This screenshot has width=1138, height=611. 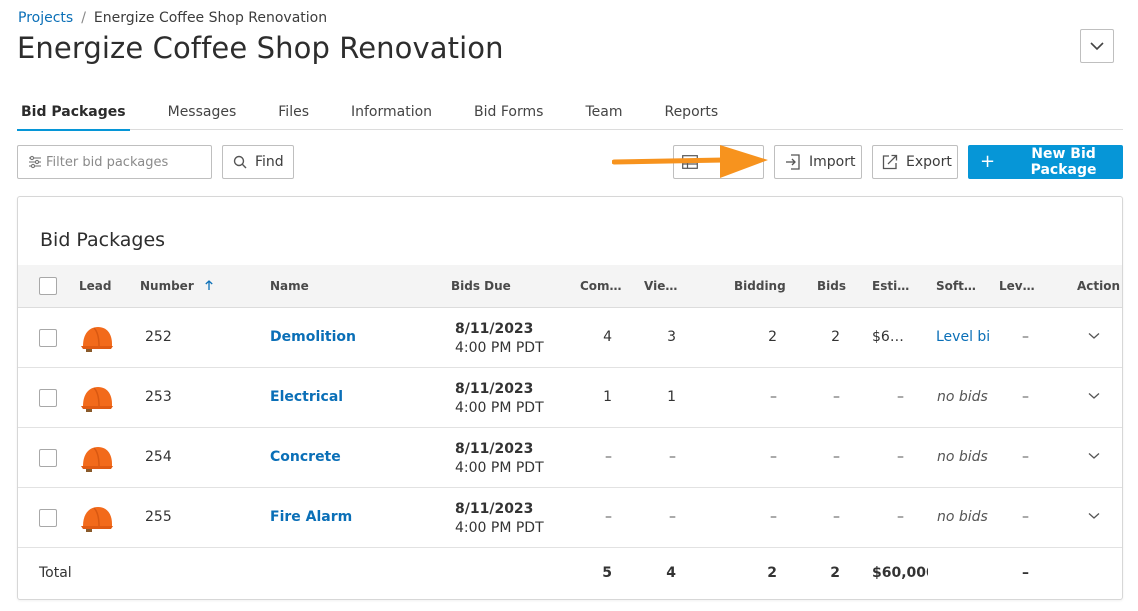 What do you see at coordinates (508, 117) in the screenshot?
I see `tab-bid-forms: Bid Forms` at bounding box center [508, 117].